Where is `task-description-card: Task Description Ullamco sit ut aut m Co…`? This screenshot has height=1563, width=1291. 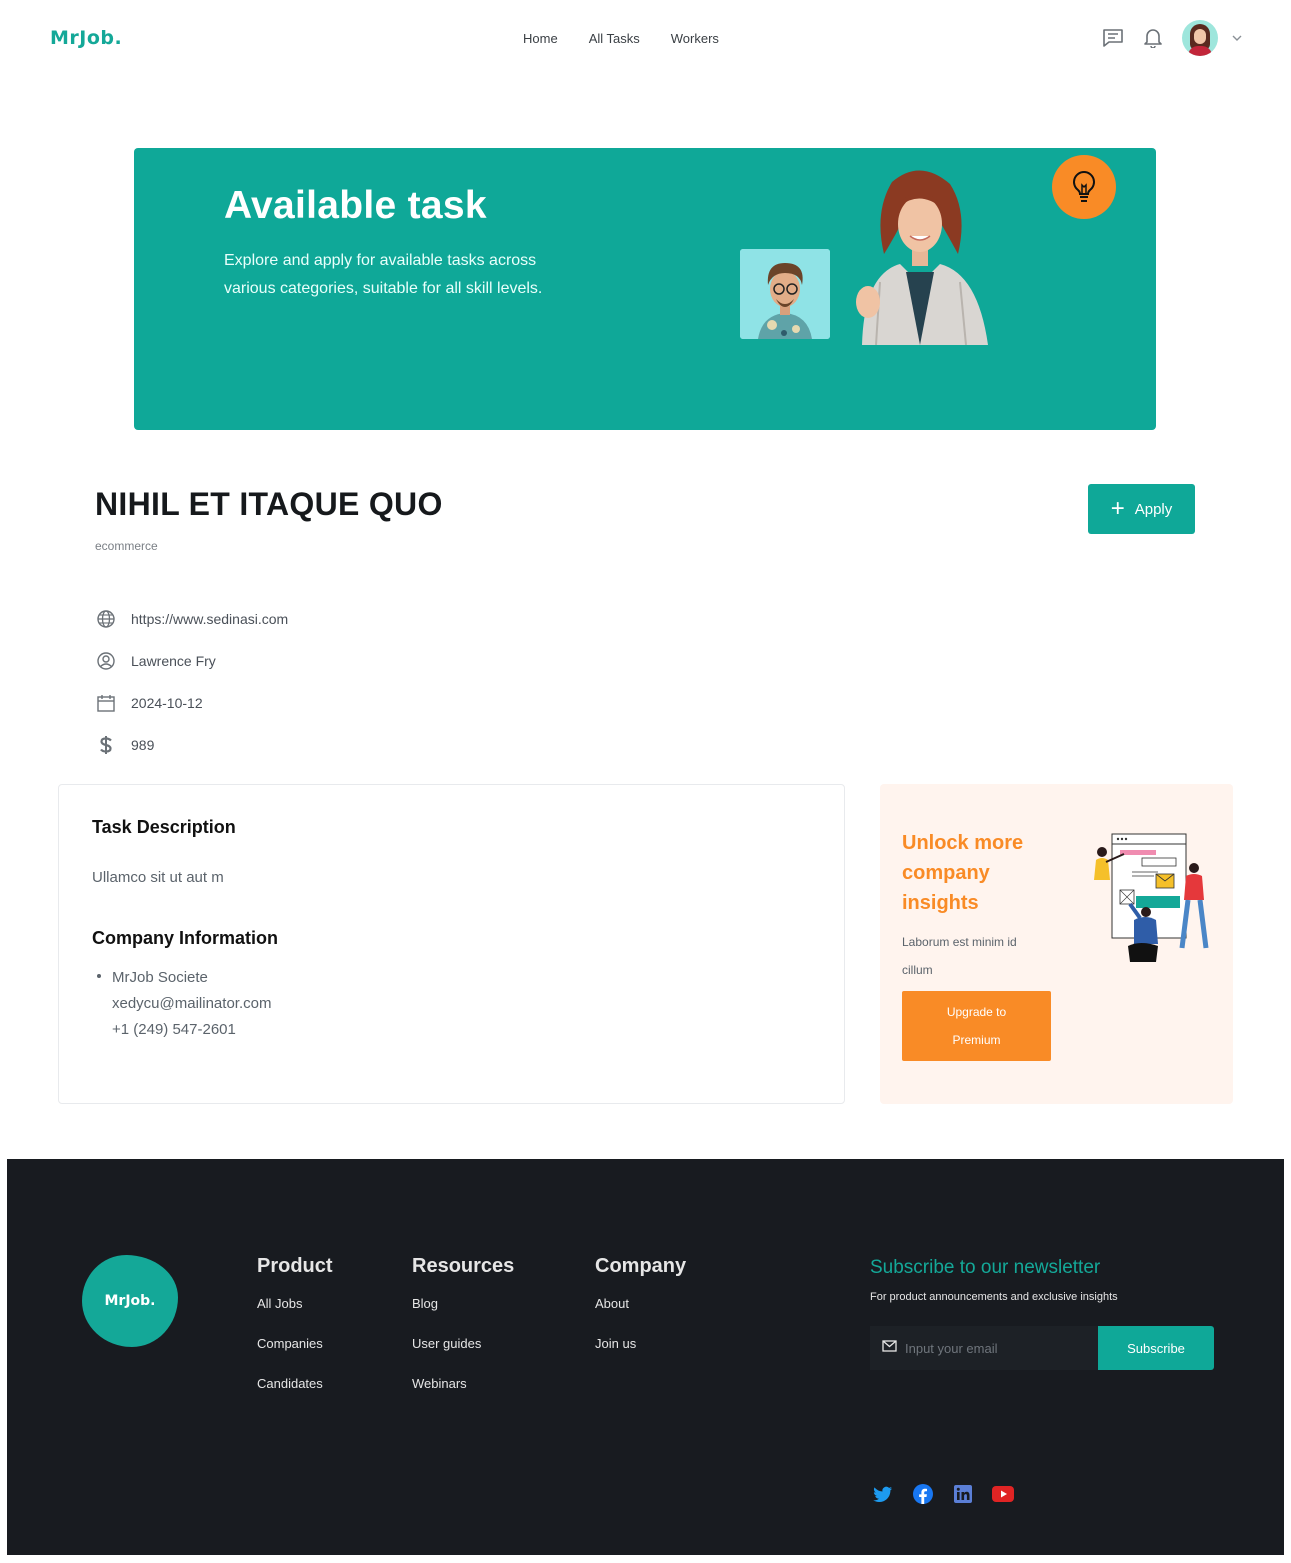 task-description-card: Task Description Ullamco sit ut aut m Co… is located at coordinates (451, 944).